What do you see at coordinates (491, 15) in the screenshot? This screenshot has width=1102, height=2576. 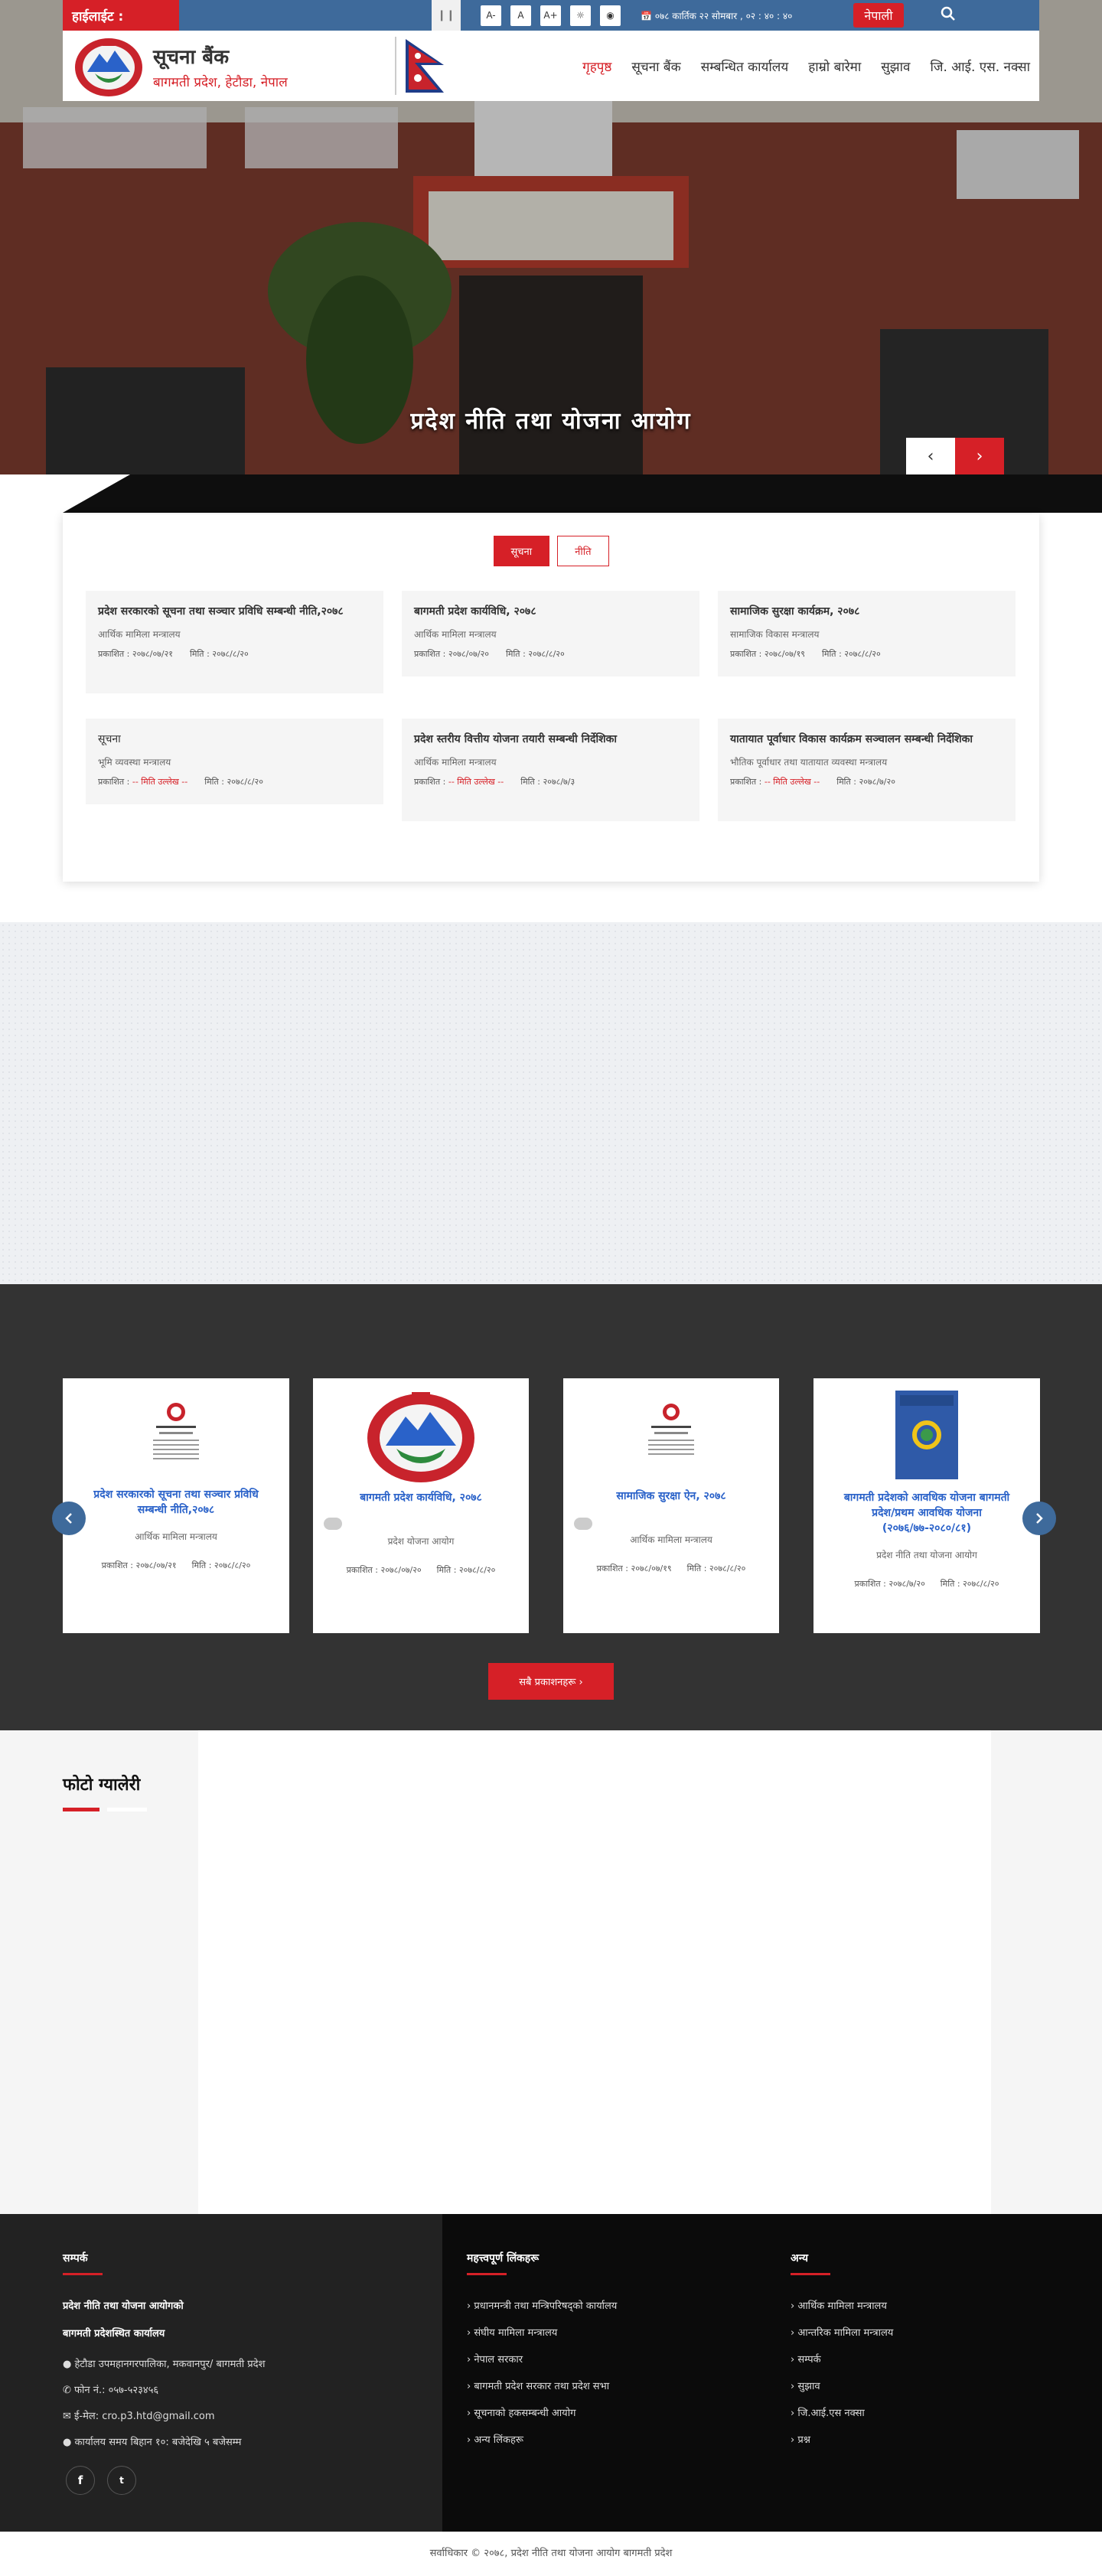 I see `font-decrease-button: A-` at bounding box center [491, 15].